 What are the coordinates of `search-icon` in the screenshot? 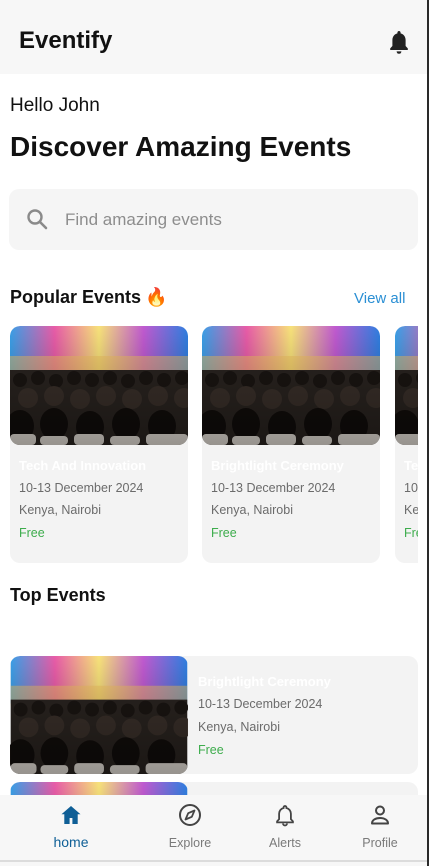 It's located at (37, 219).